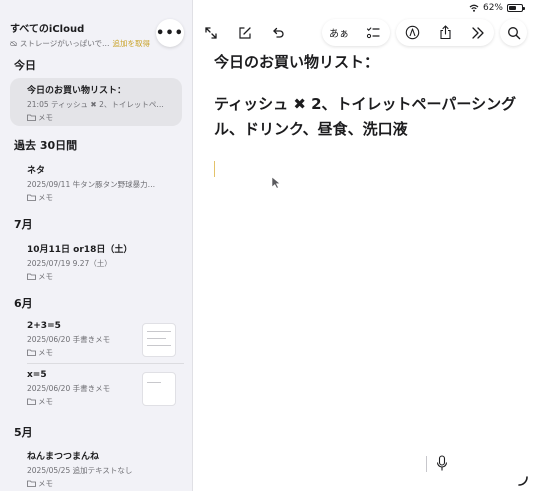  What do you see at coordinates (36, 171) in the screenshot?
I see `note-title: ネタ` at bounding box center [36, 171].